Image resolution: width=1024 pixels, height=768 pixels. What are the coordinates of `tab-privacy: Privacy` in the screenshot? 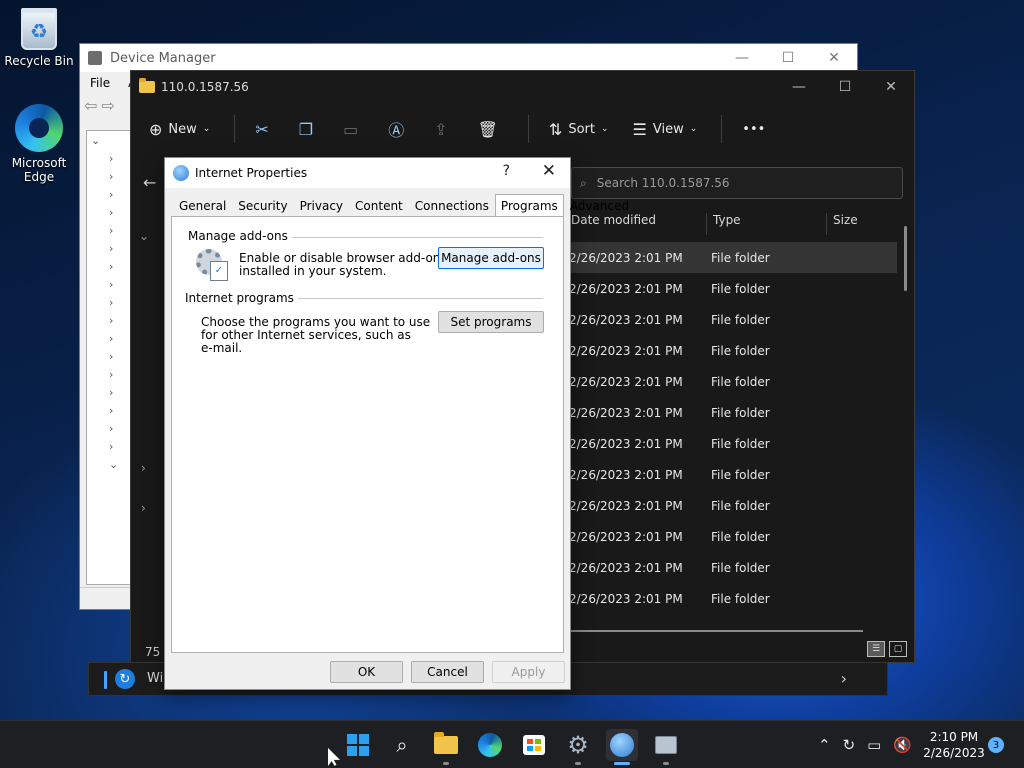 It's located at (321, 206).